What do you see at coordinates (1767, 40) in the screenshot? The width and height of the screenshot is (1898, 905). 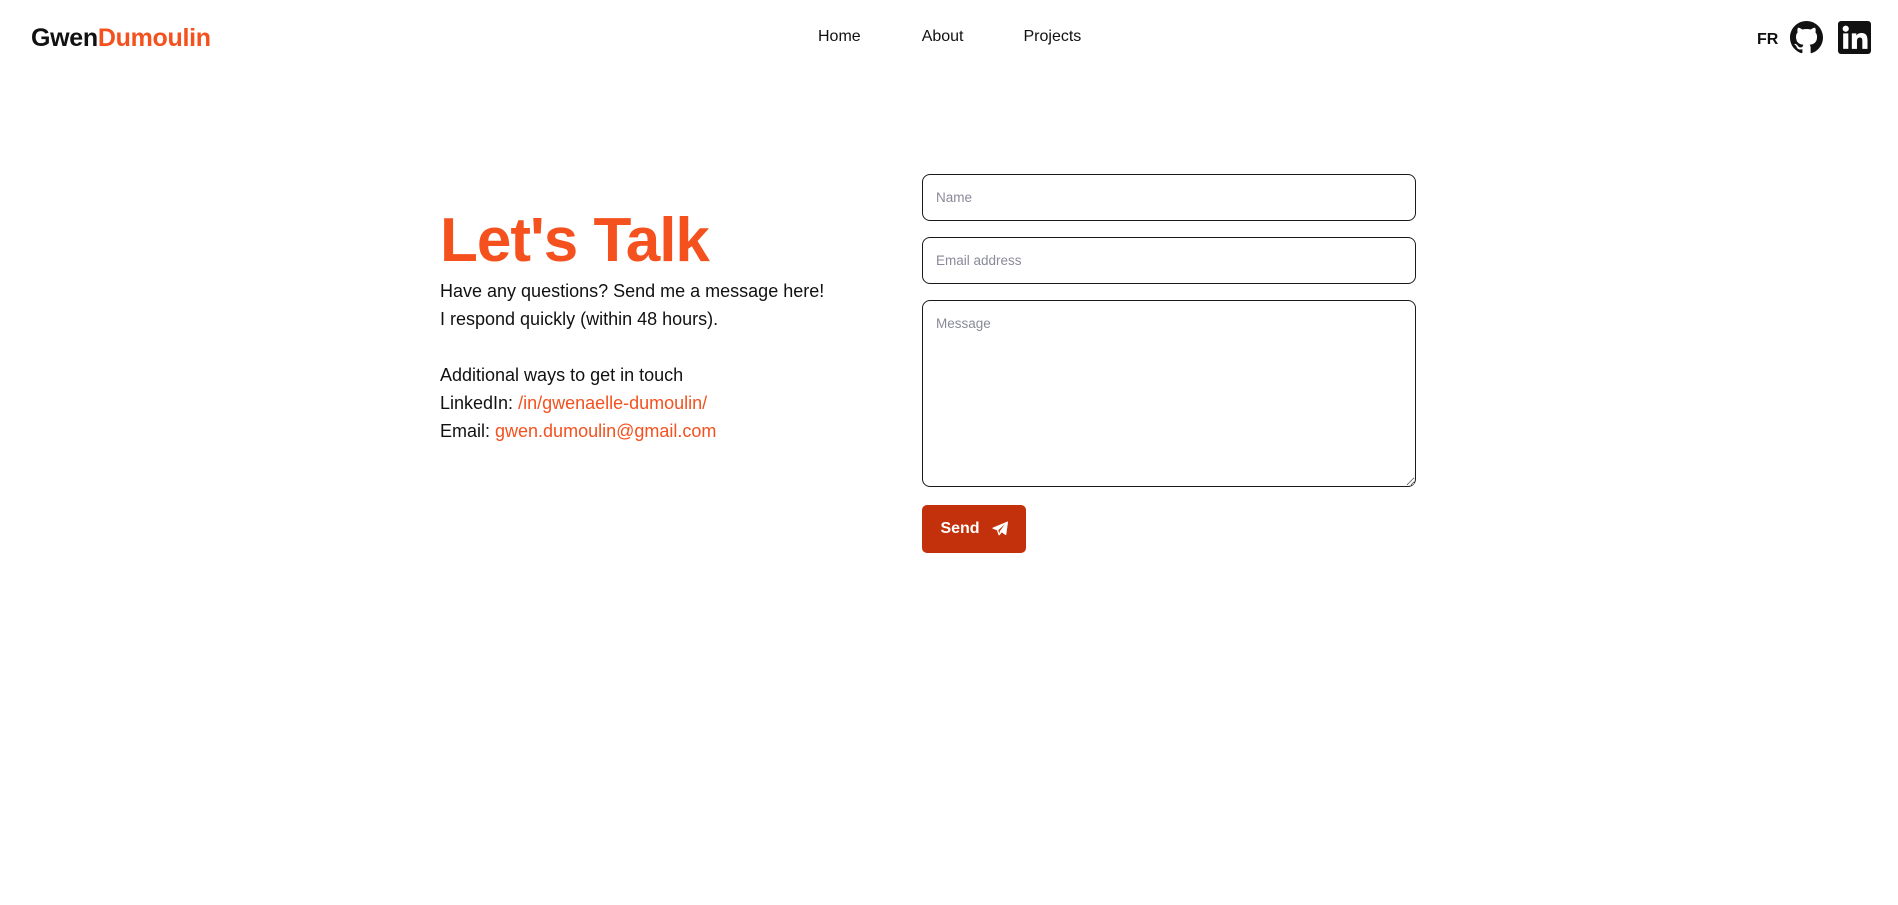 I see `language-toggle: FR` at bounding box center [1767, 40].